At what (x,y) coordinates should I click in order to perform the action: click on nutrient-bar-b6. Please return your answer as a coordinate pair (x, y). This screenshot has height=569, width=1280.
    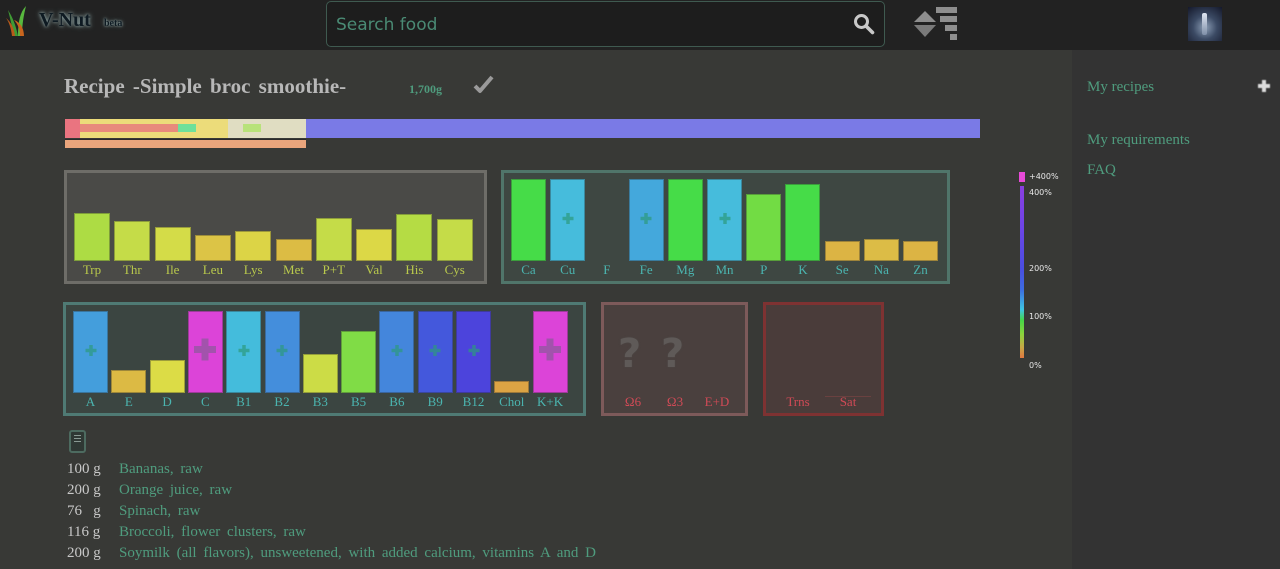
    Looking at the image, I should click on (397, 352).